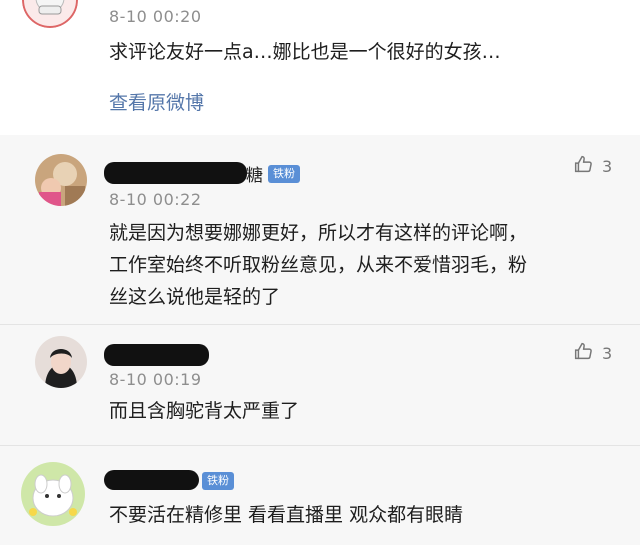 The height and width of the screenshot is (545, 640). I want to click on comment-timestamp: 8-10 00:22, so click(155, 199).